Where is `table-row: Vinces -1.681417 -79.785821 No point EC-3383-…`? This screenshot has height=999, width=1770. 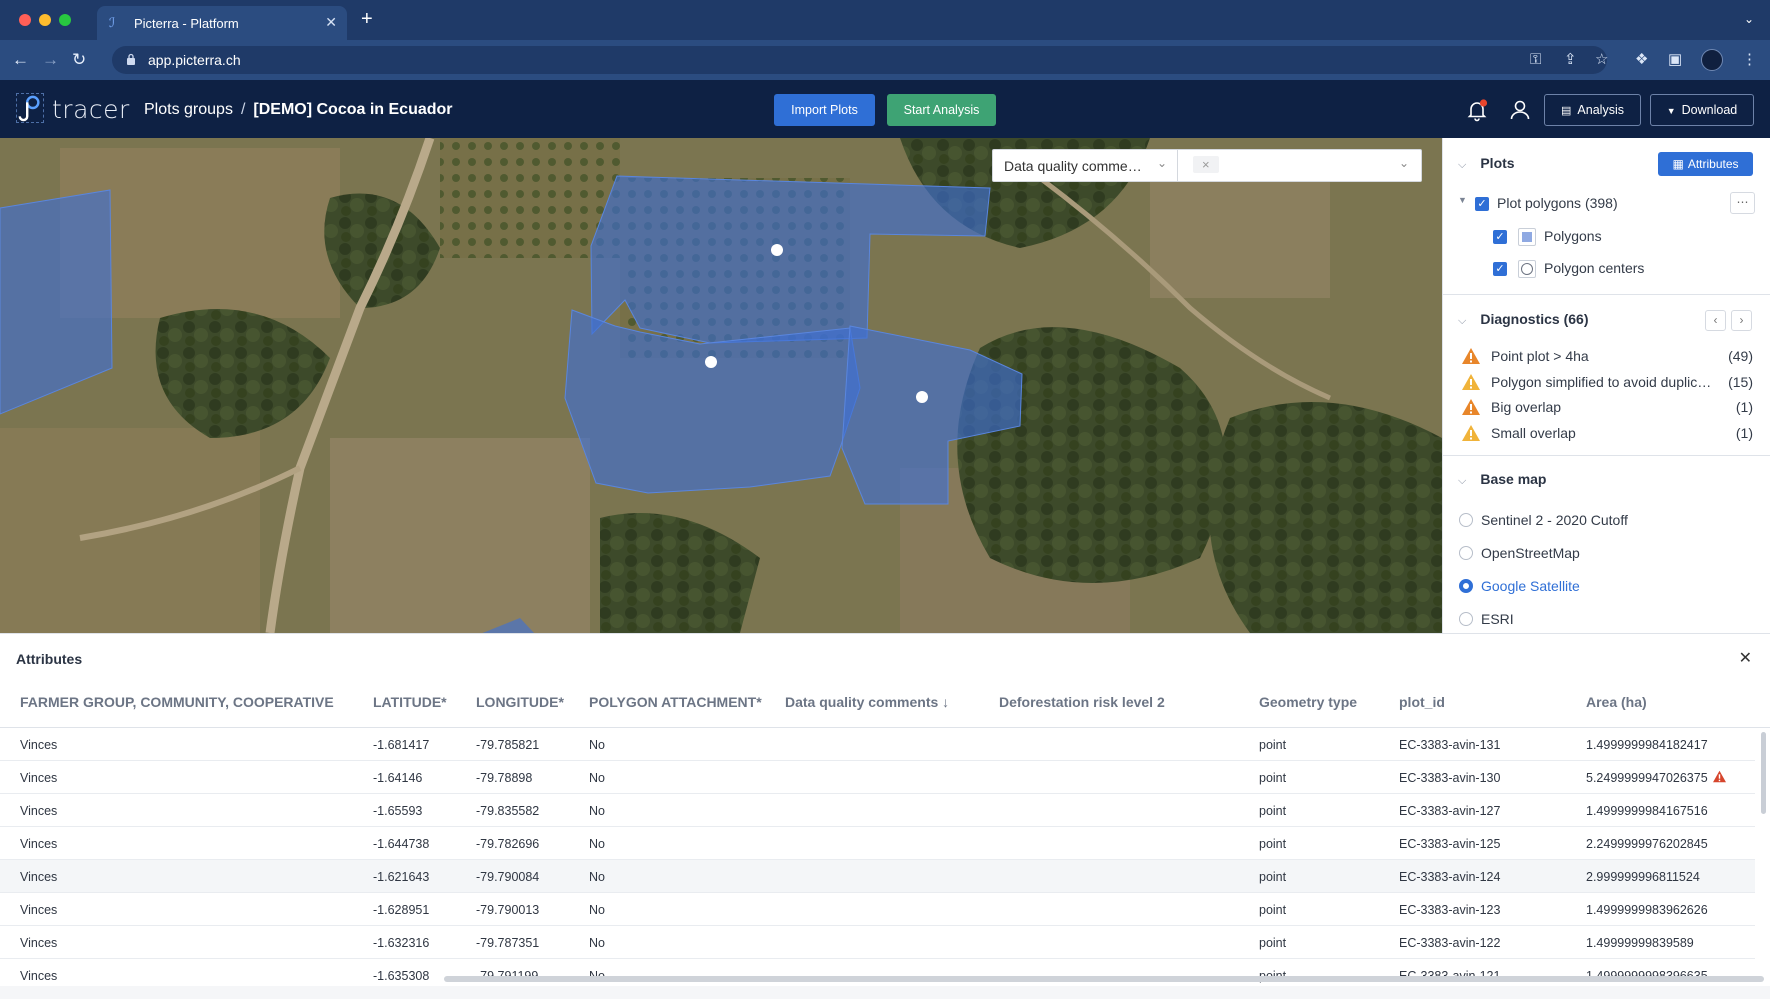
table-row: Vinces -1.681417 -79.785821 No point EC-3383-… is located at coordinates (877, 744).